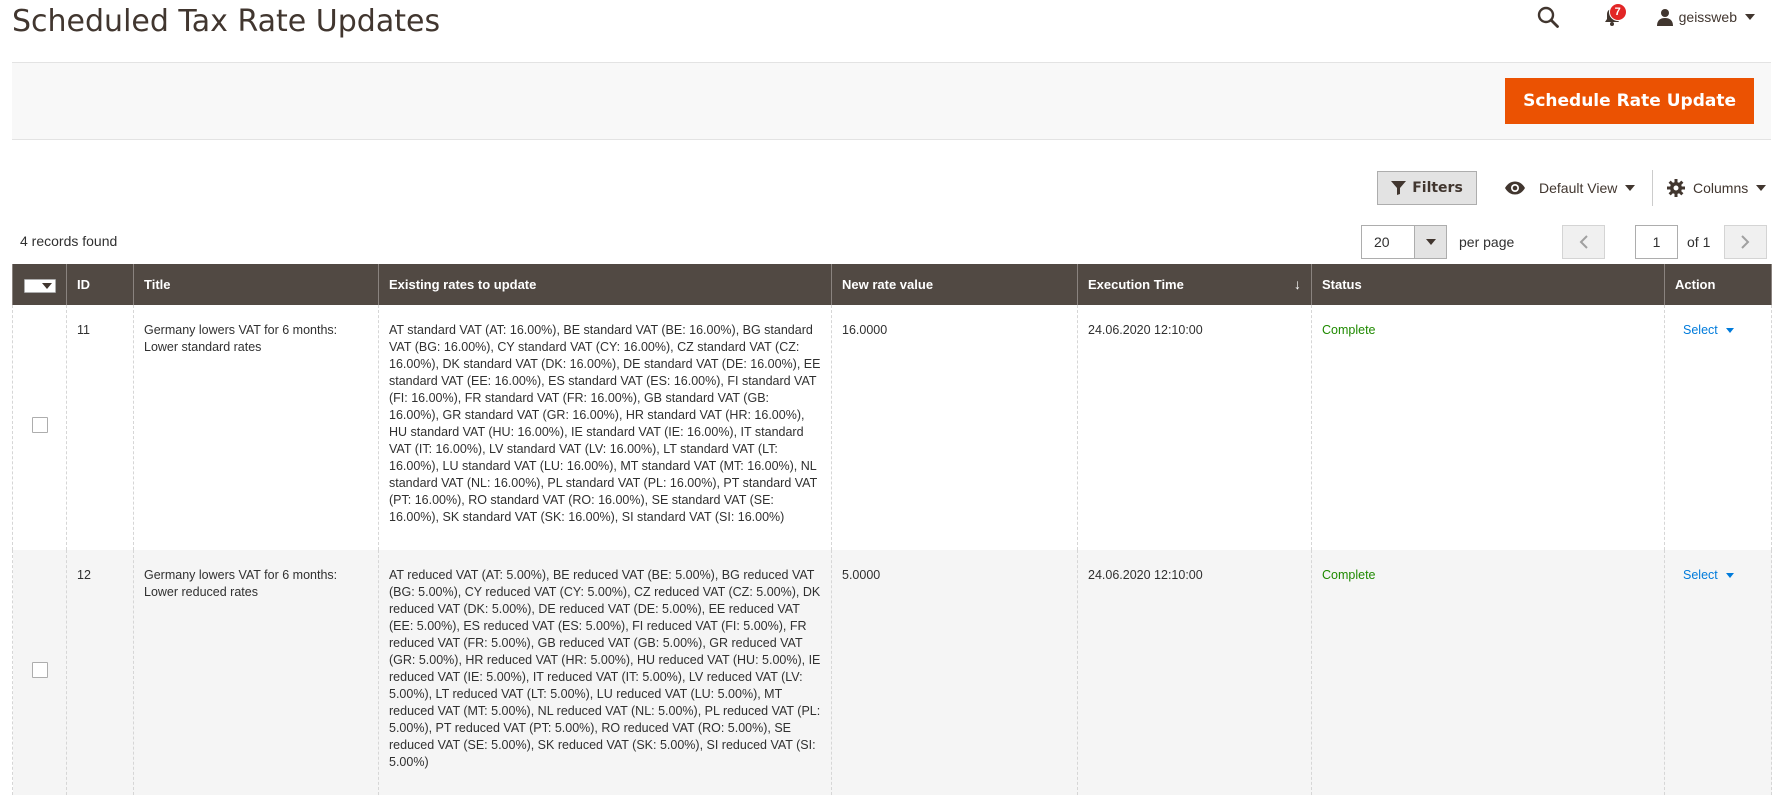  Describe the element at coordinates (69, 241) in the screenshot. I see `records-found: 4 records found` at that location.